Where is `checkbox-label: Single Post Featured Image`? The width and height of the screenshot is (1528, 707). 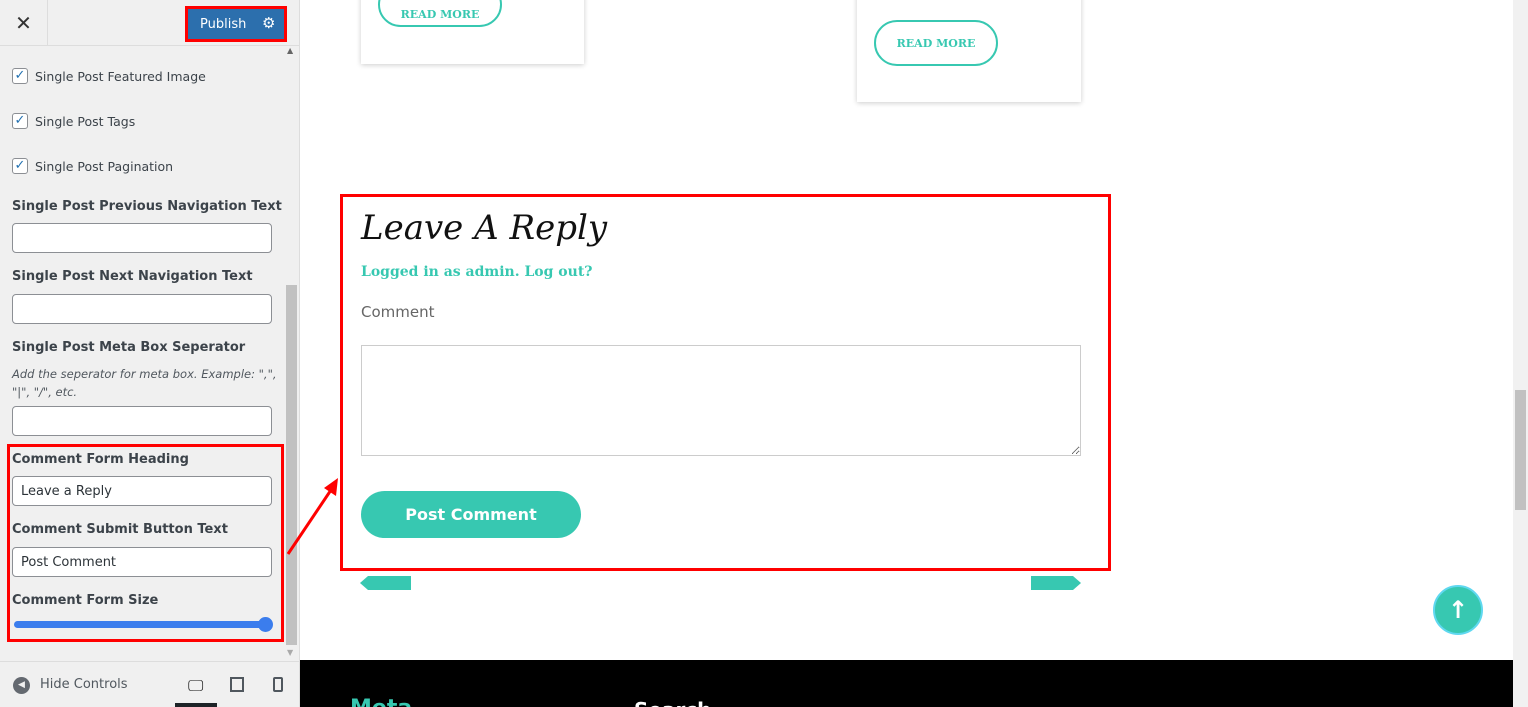
checkbox-label: Single Post Featured Image is located at coordinates (120, 76).